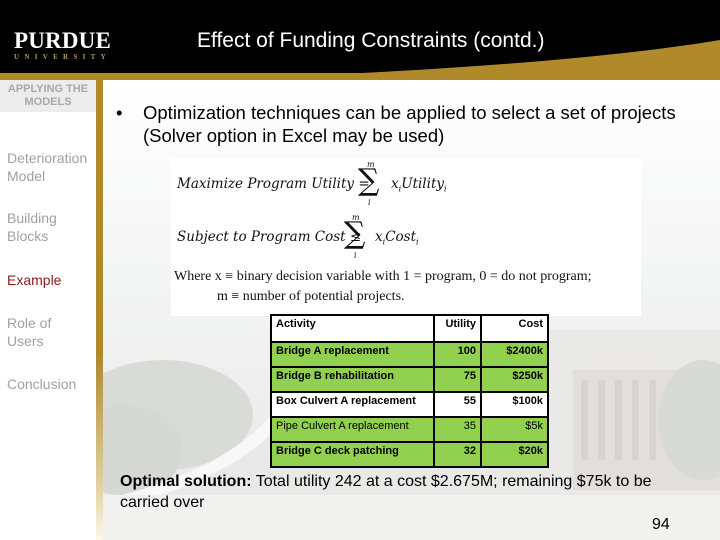 This screenshot has height=540, width=720. I want to click on sidebar-item-role-of-users: Role of Users, so click(42, 332).